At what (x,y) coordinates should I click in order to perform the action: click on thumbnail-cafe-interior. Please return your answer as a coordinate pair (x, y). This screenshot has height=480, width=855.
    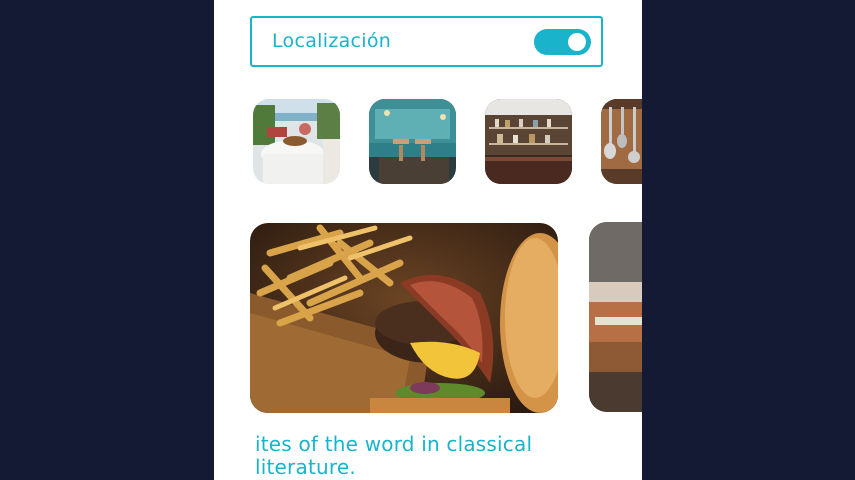
    Looking at the image, I should click on (412, 141).